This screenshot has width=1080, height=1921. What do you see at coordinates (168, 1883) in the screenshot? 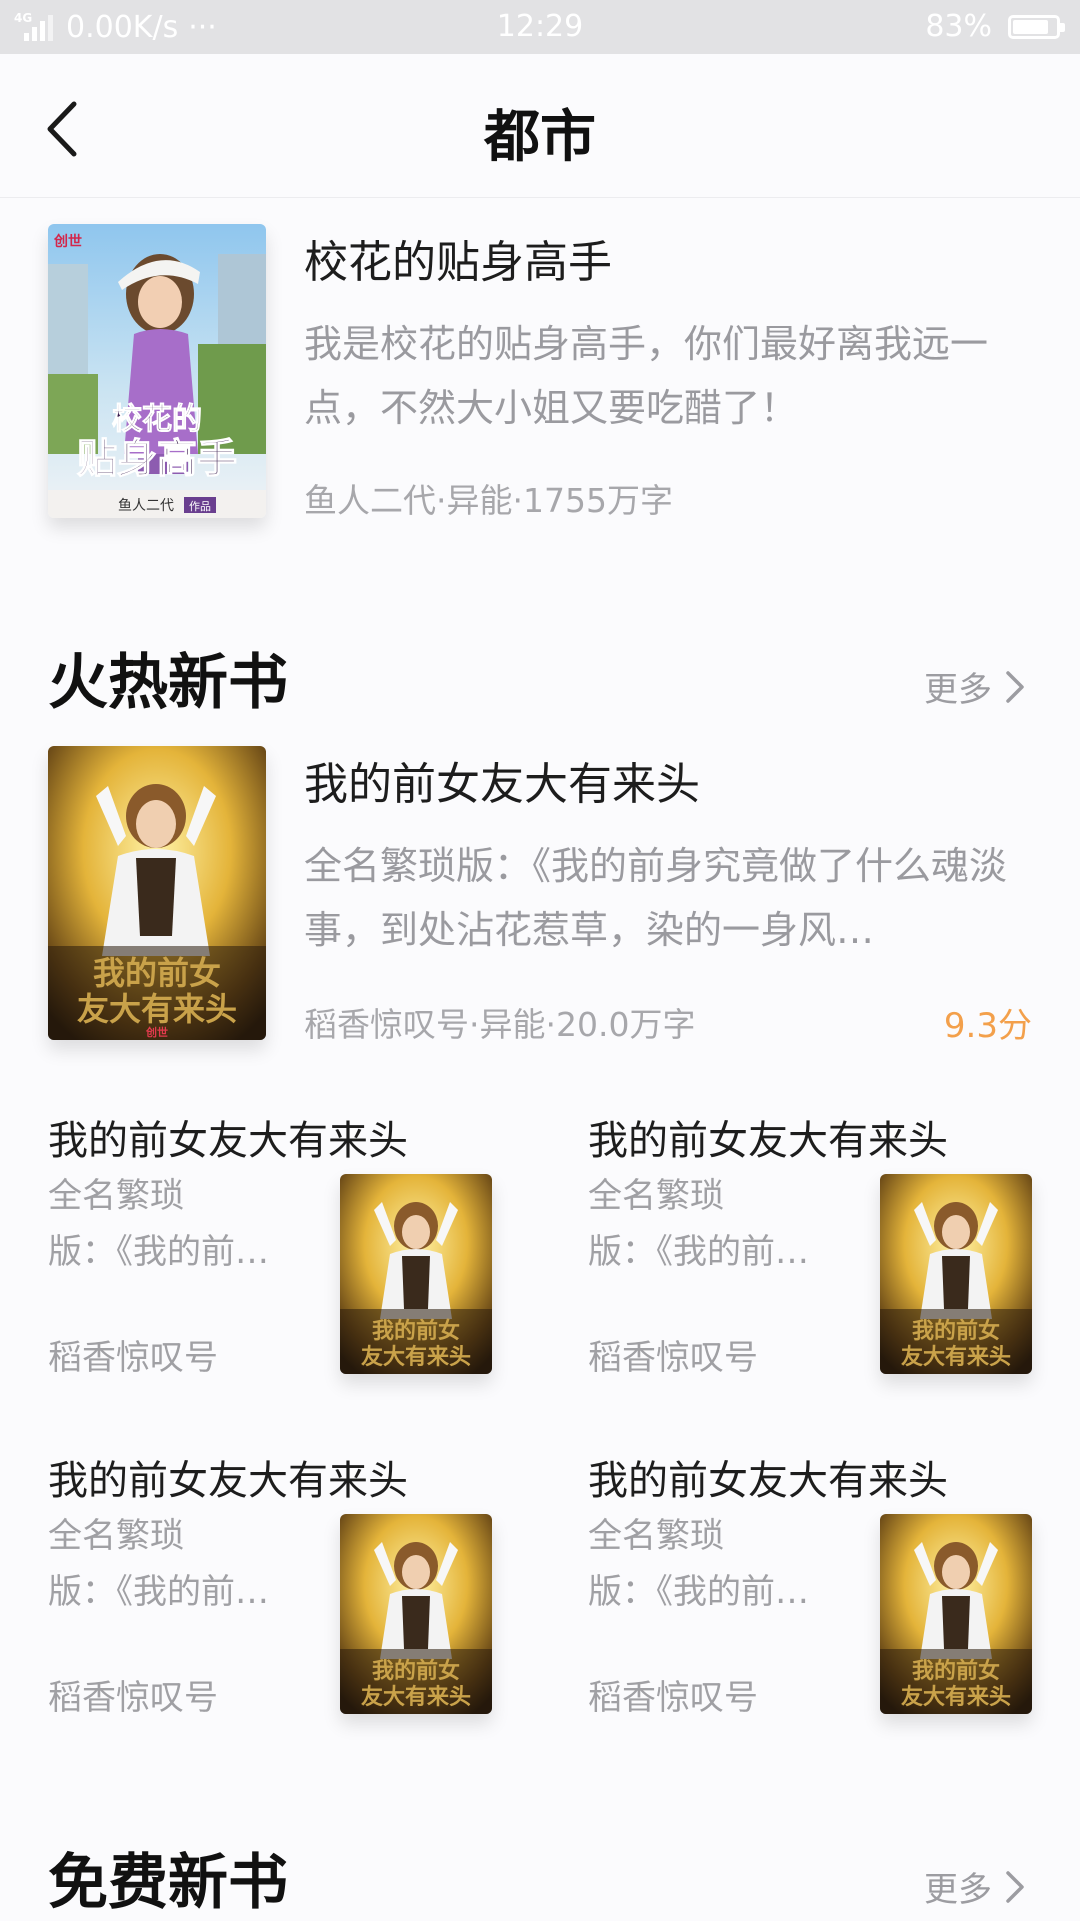
I see `section-title-free: 免费新书` at bounding box center [168, 1883].